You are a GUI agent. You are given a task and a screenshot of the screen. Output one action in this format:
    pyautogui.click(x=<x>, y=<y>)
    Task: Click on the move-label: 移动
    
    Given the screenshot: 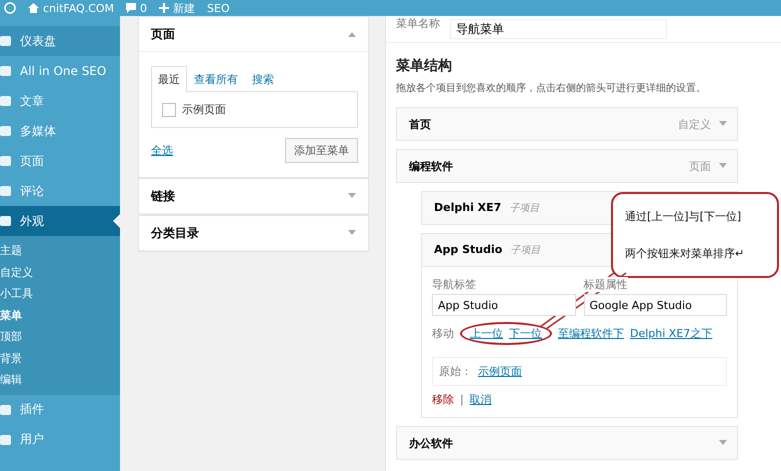 What is the action you would take?
    pyautogui.click(x=443, y=333)
    